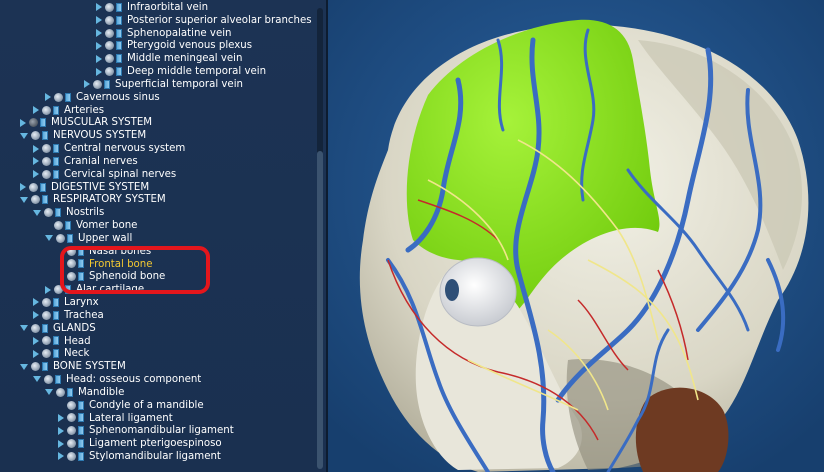 This screenshot has height=472, width=824. Describe the element at coordinates (156, 175) in the screenshot. I see `tree-item: Cervical spinal nerves` at that location.